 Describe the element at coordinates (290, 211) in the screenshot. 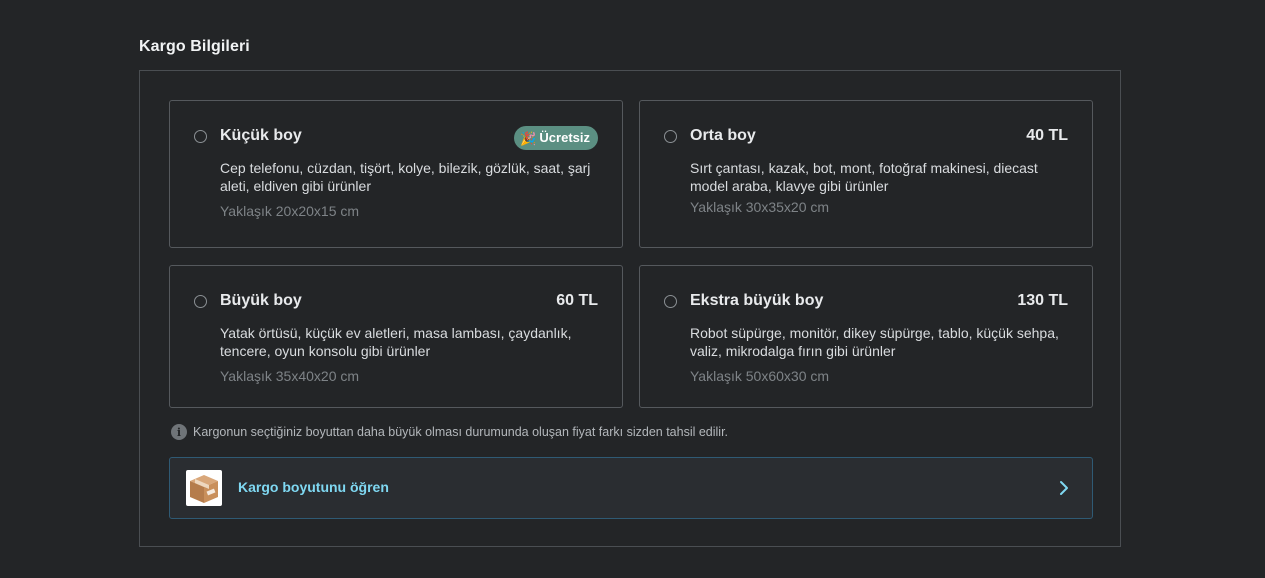

I see `option-dimensions: Yaklaşık 20x20x15 cm` at that location.